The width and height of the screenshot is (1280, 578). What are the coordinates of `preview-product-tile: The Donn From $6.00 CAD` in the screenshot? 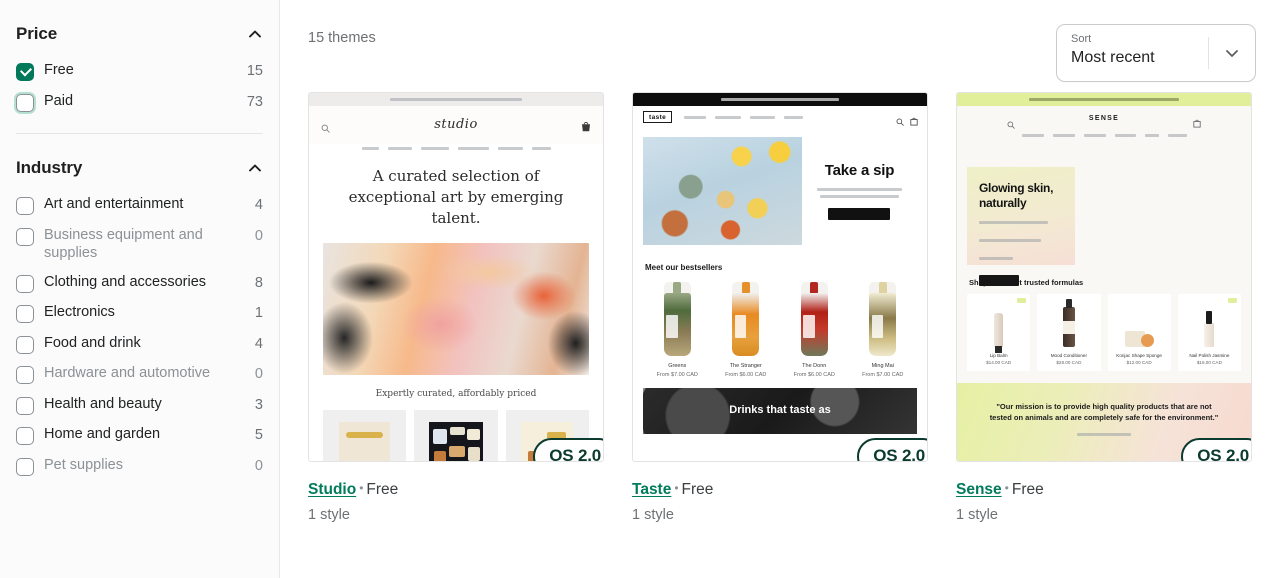 It's located at (814, 330).